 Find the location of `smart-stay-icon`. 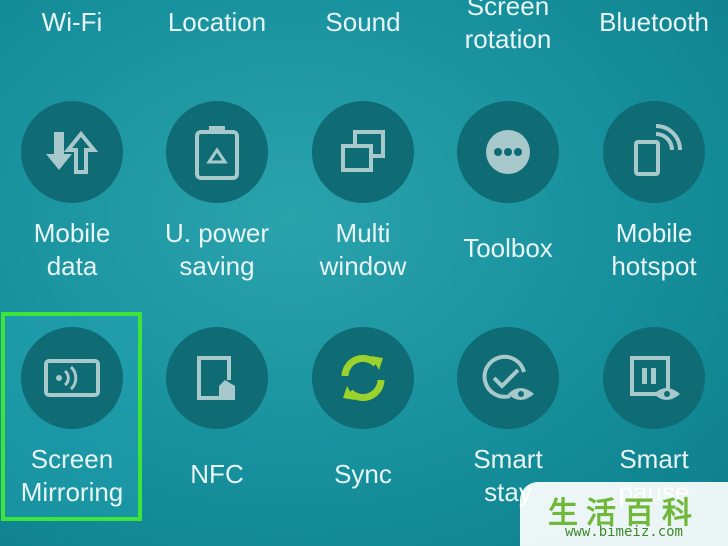

smart-stay-icon is located at coordinates (508, 377).